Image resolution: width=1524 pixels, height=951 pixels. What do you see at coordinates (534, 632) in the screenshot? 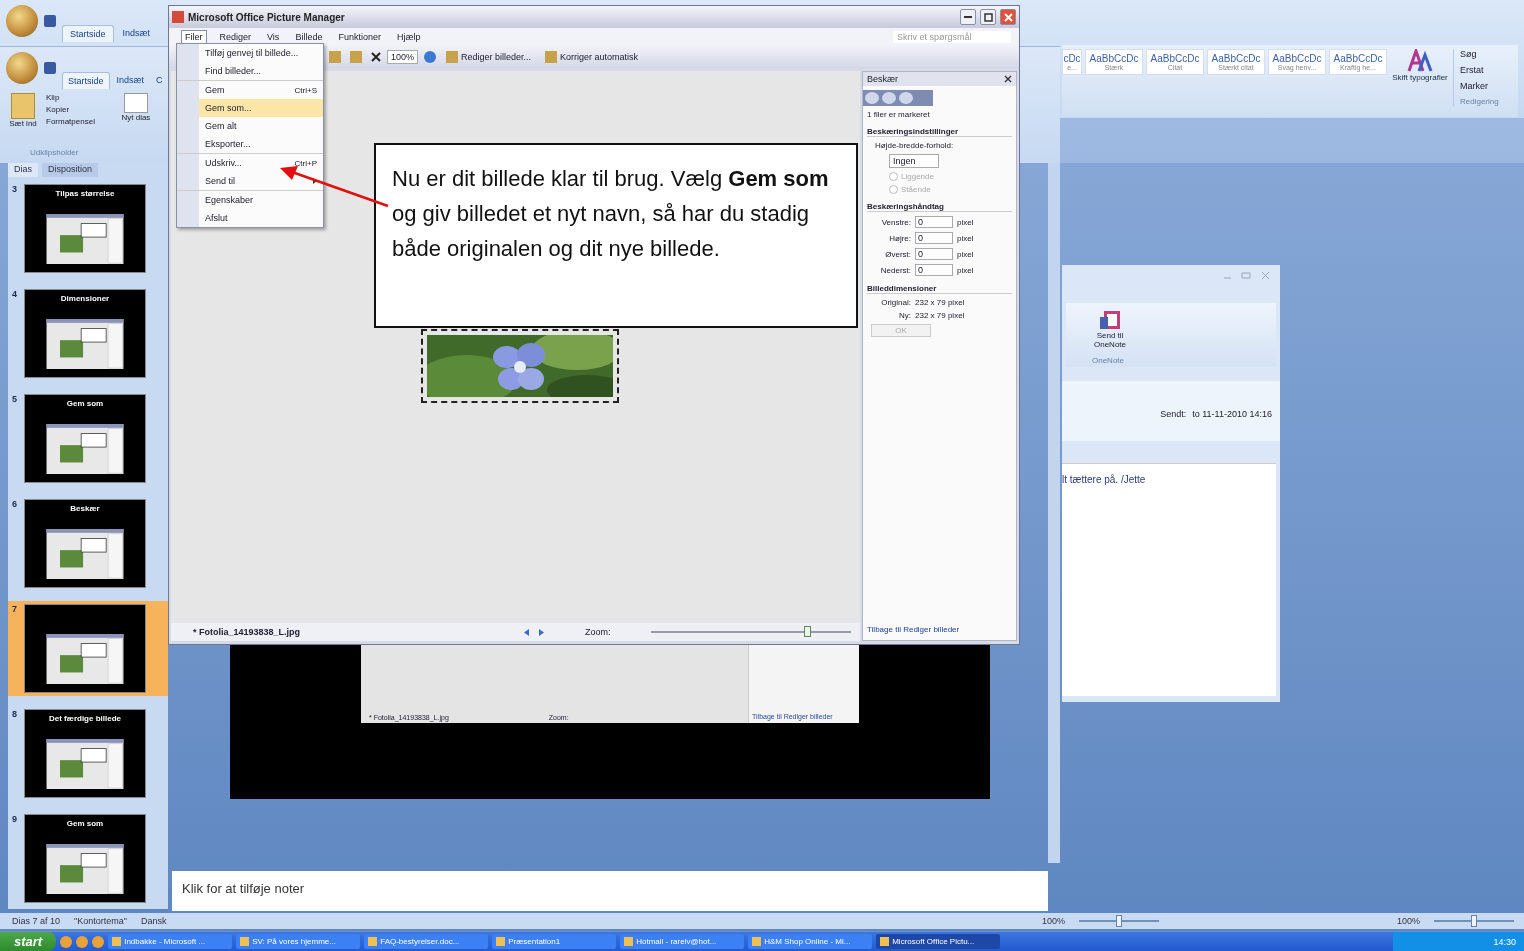
I see `navigation-arrows-icon` at bounding box center [534, 632].